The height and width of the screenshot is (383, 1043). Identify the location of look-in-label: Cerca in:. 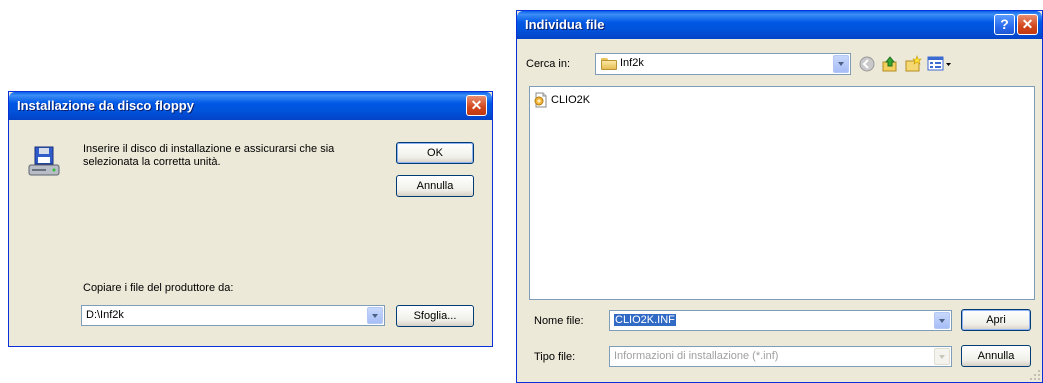
(548, 64).